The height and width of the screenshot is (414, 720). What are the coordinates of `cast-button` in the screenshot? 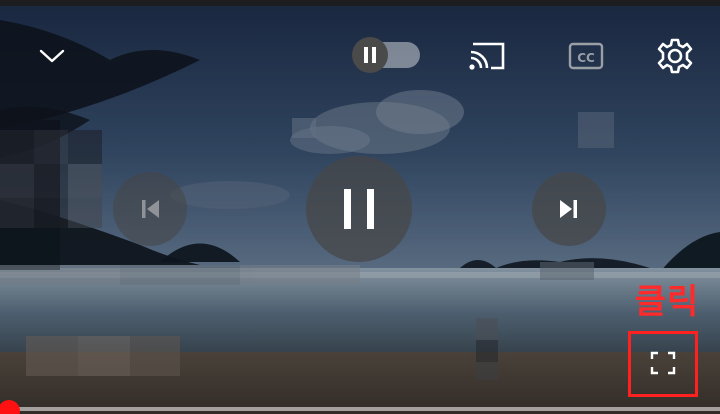 It's located at (487, 56).